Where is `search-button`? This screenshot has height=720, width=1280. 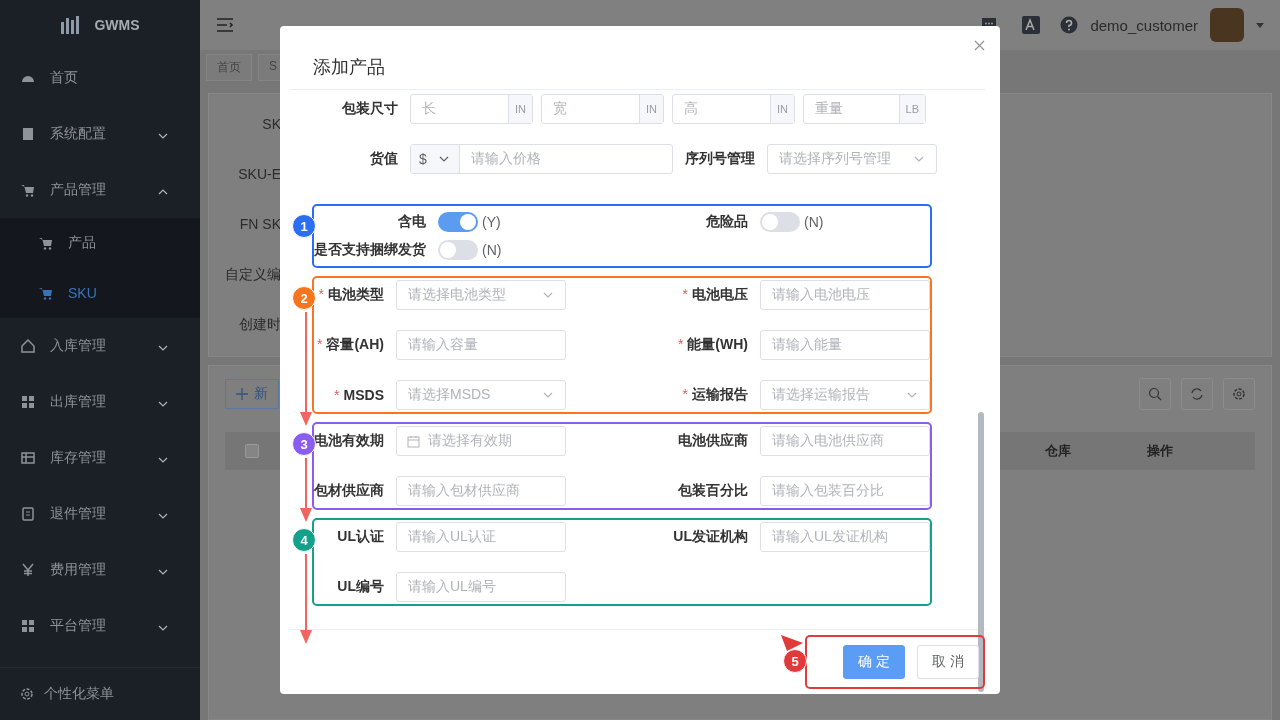 search-button is located at coordinates (1155, 394).